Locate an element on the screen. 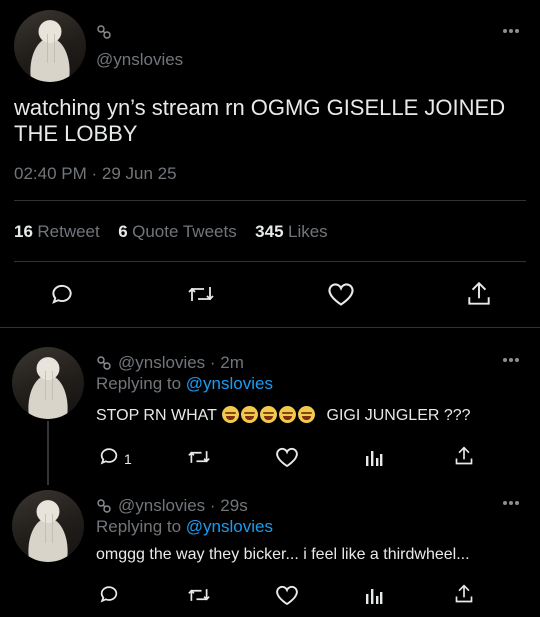 Image resolution: width=540 pixels, height=617 pixels. quotes-stat: 6 Quote Tweets is located at coordinates (179, 231).